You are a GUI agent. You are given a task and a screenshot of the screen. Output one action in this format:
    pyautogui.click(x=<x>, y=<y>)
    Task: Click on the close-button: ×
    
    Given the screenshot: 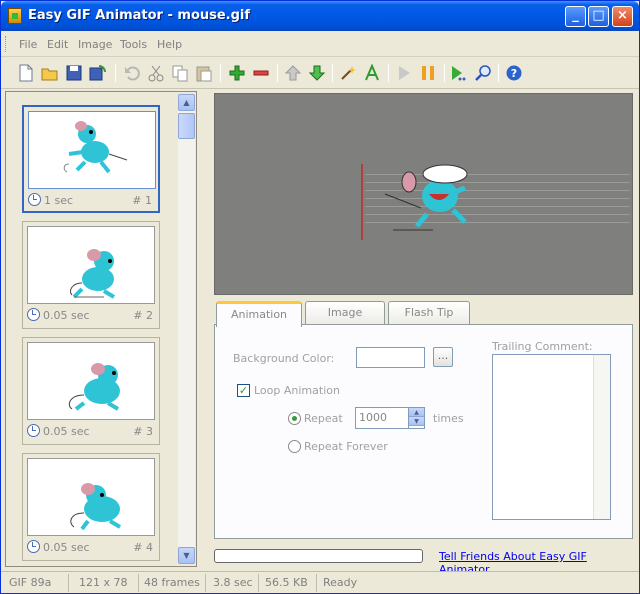 What is the action you would take?
    pyautogui.click(x=622, y=16)
    